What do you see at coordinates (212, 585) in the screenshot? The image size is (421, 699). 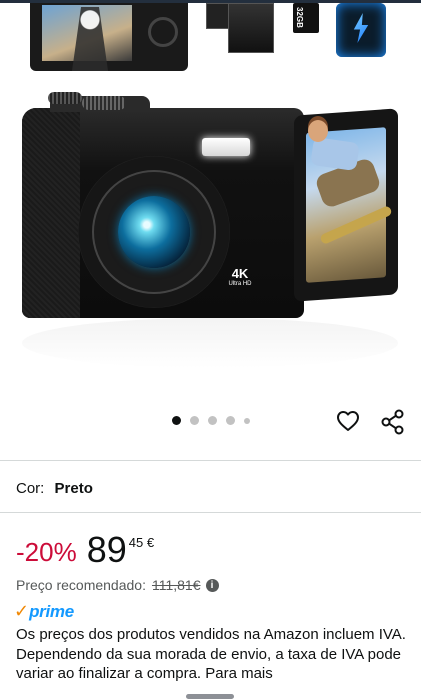 I see `info-icon: i` at bounding box center [212, 585].